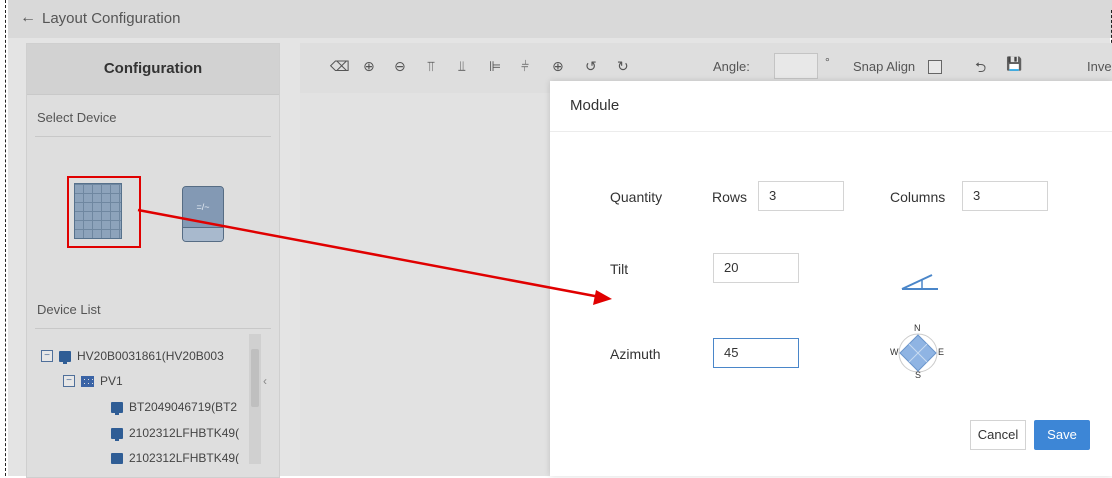  Describe the element at coordinates (28, 18) in the screenshot. I see `back-arrow-icon: ←` at that location.